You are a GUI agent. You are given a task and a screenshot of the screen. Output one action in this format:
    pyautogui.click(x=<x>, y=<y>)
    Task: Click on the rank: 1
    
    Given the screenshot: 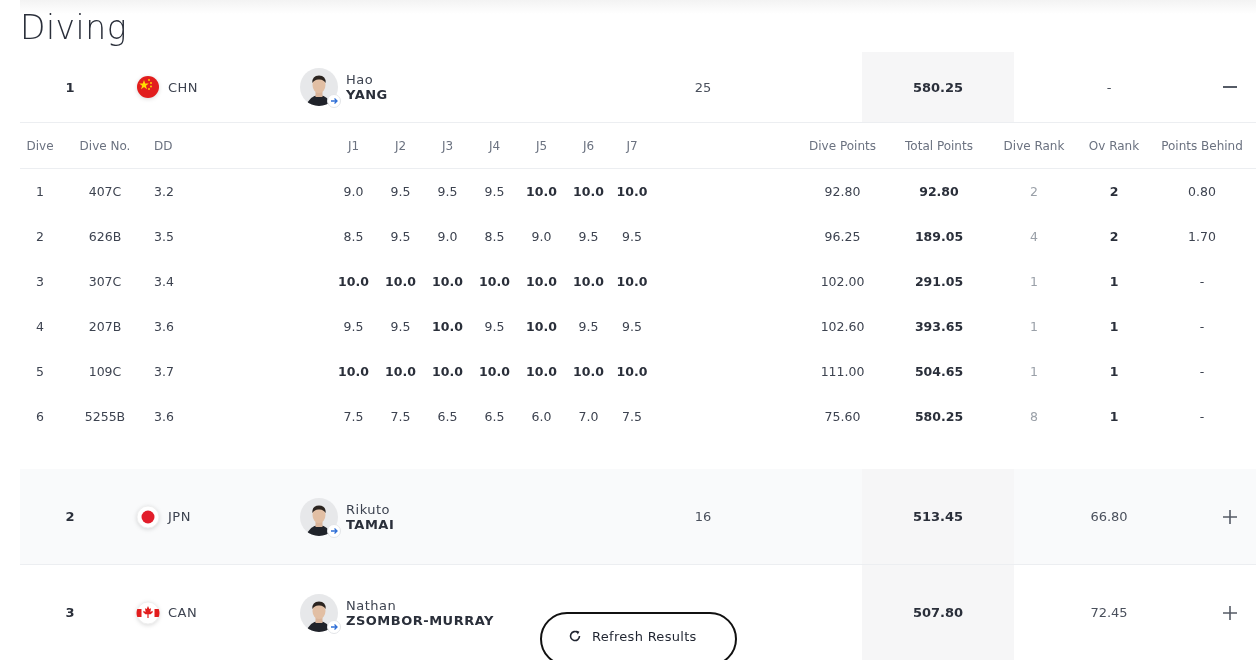 What is the action you would take?
    pyautogui.click(x=70, y=87)
    